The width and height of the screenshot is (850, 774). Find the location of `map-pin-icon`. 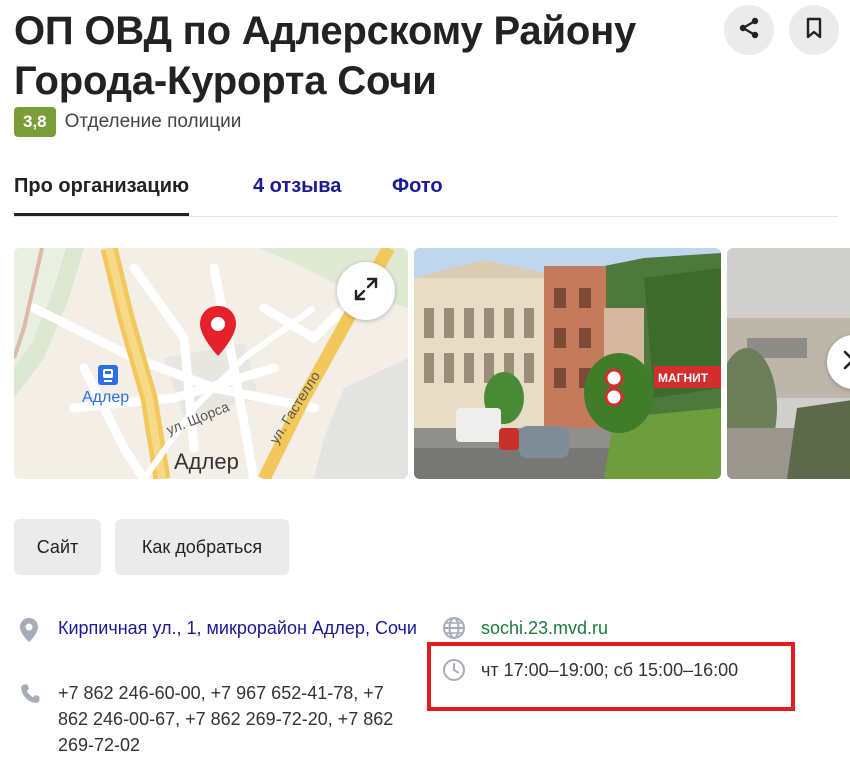

map-pin-icon is located at coordinates (218, 334).